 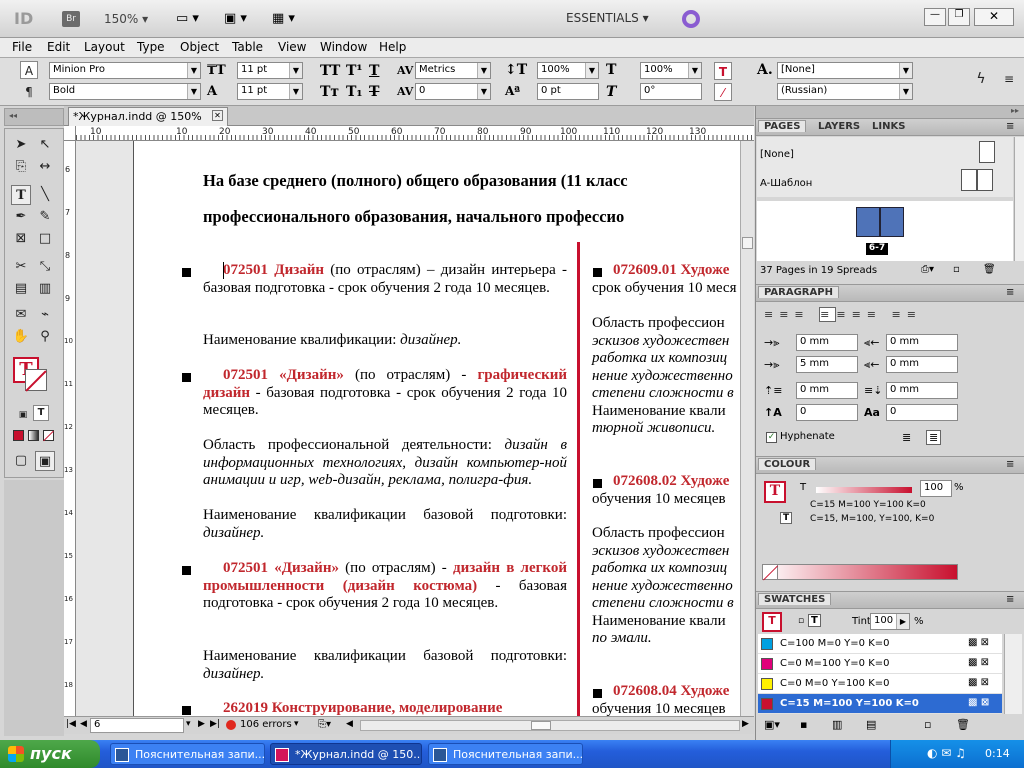 I want to click on cs-live-icon, so click(x=691, y=19).